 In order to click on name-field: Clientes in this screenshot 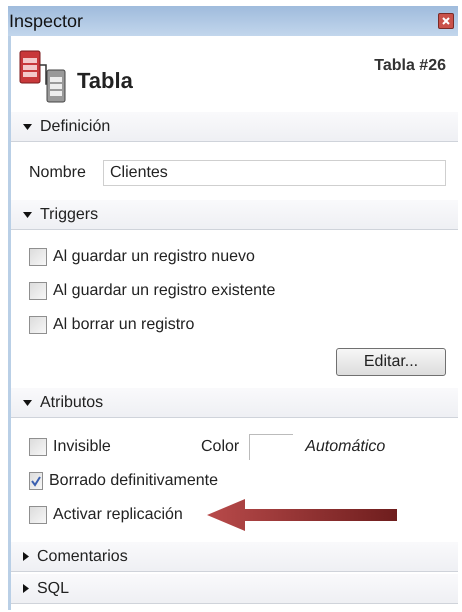, I will do `click(274, 173)`.